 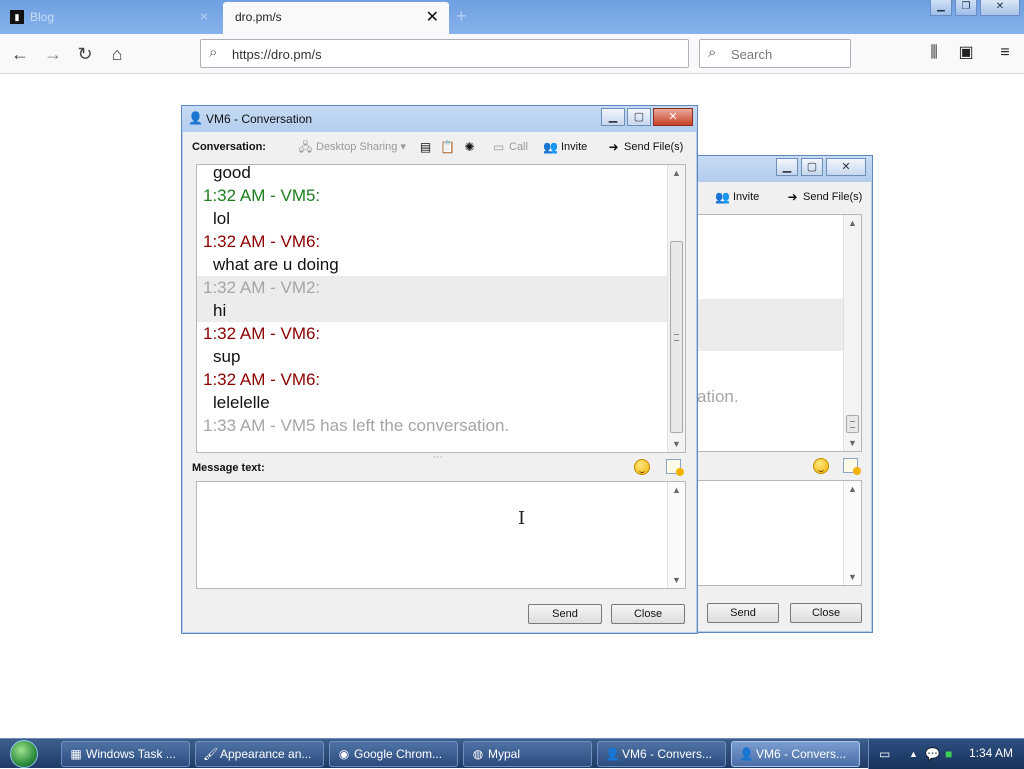 What do you see at coordinates (612, 754) in the screenshot?
I see `buddy-icon: 👤` at bounding box center [612, 754].